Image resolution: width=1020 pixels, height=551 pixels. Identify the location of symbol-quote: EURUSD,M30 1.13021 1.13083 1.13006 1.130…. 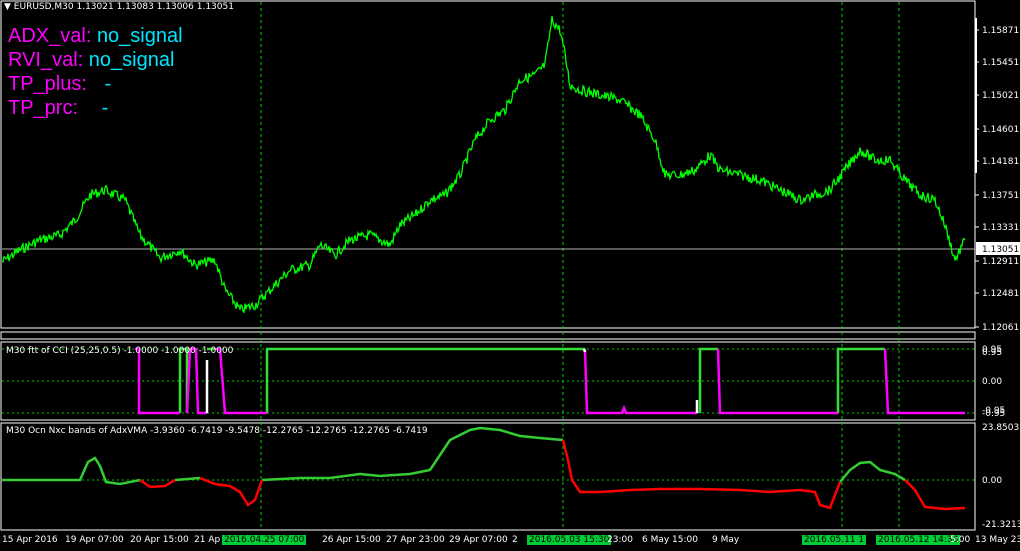
(123, 7).